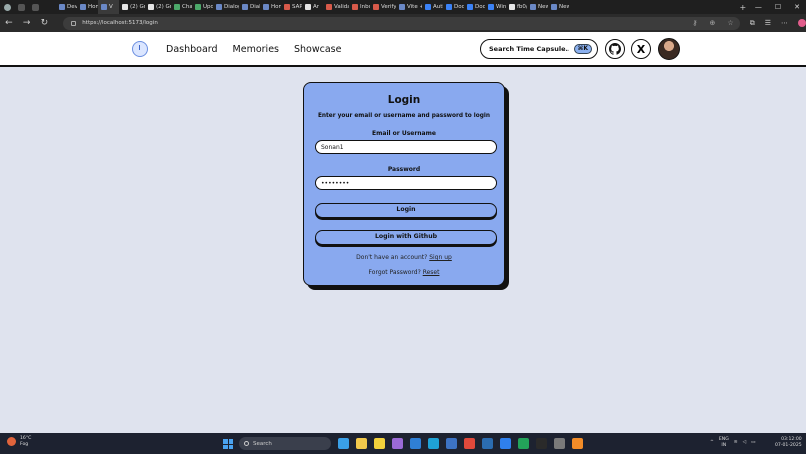  What do you see at coordinates (406, 237) in the screenshot?
I see `login-with-github-button: Login with Github` at bounding box center [406, 237].